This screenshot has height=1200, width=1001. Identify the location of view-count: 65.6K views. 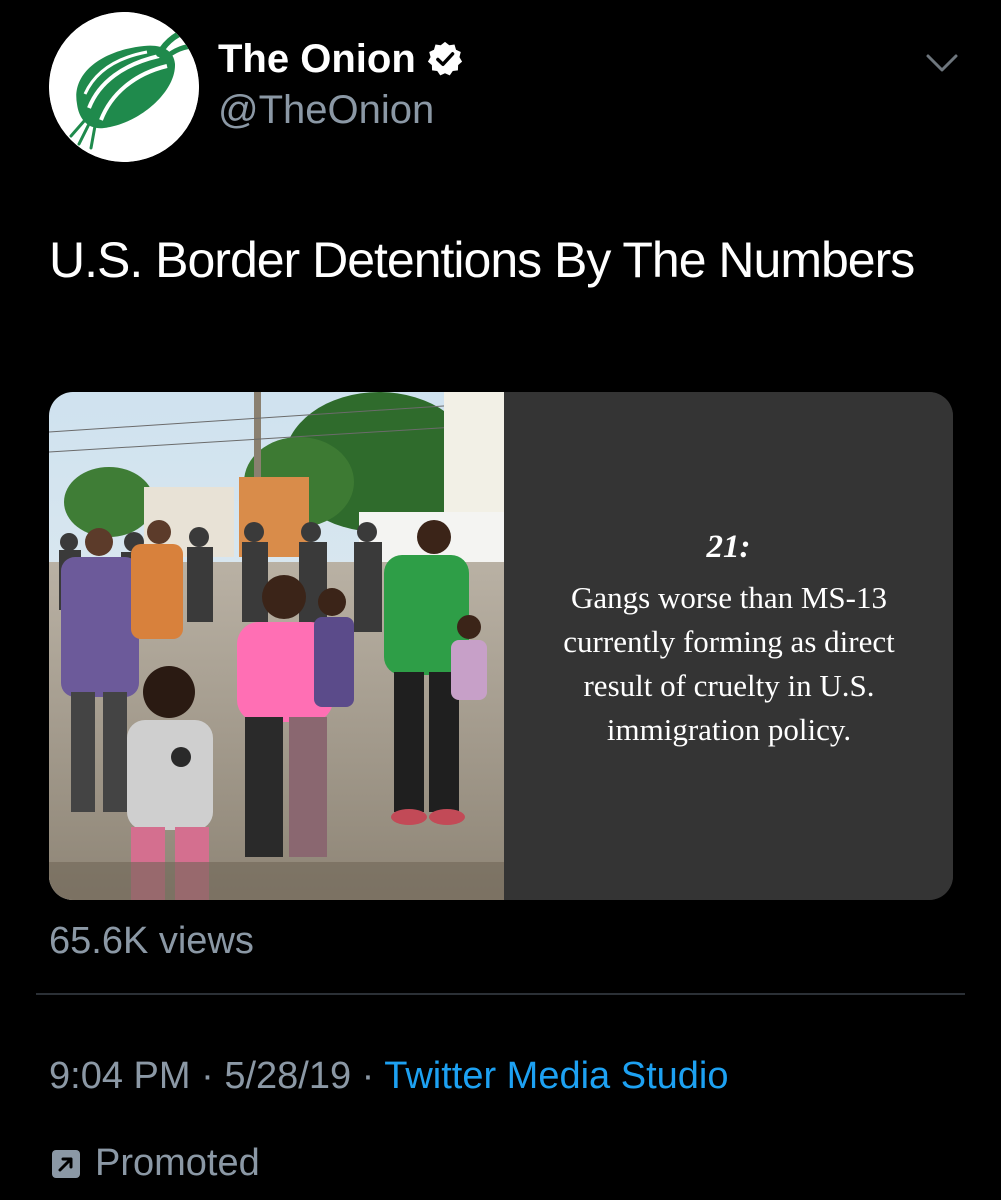
(151, 941).